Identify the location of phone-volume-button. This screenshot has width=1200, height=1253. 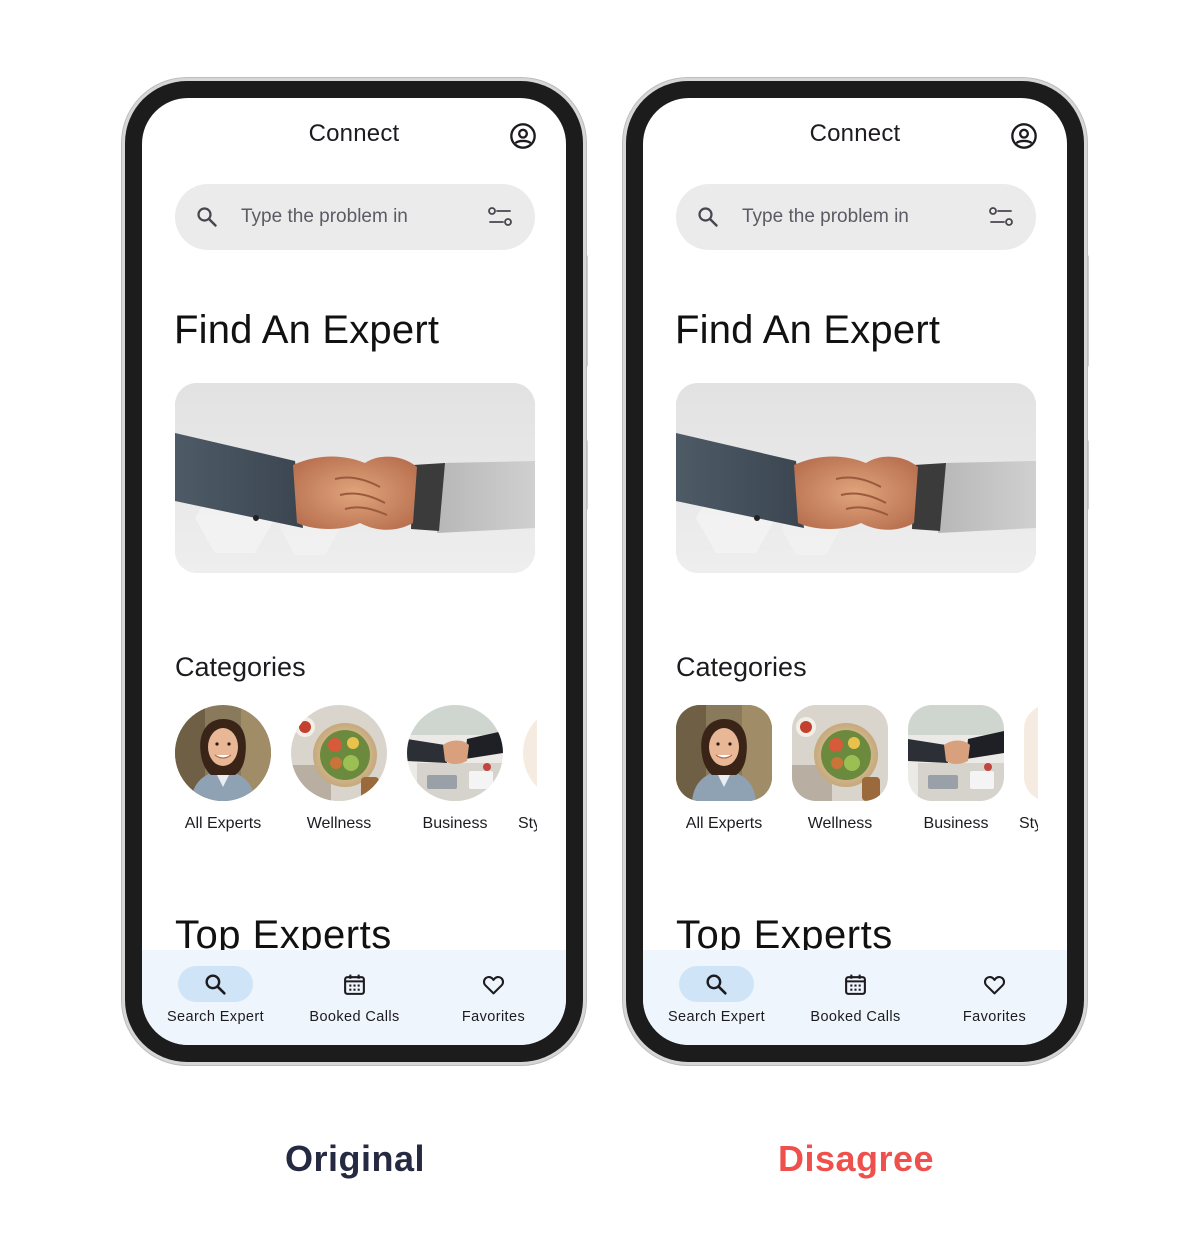
(1087, 311).